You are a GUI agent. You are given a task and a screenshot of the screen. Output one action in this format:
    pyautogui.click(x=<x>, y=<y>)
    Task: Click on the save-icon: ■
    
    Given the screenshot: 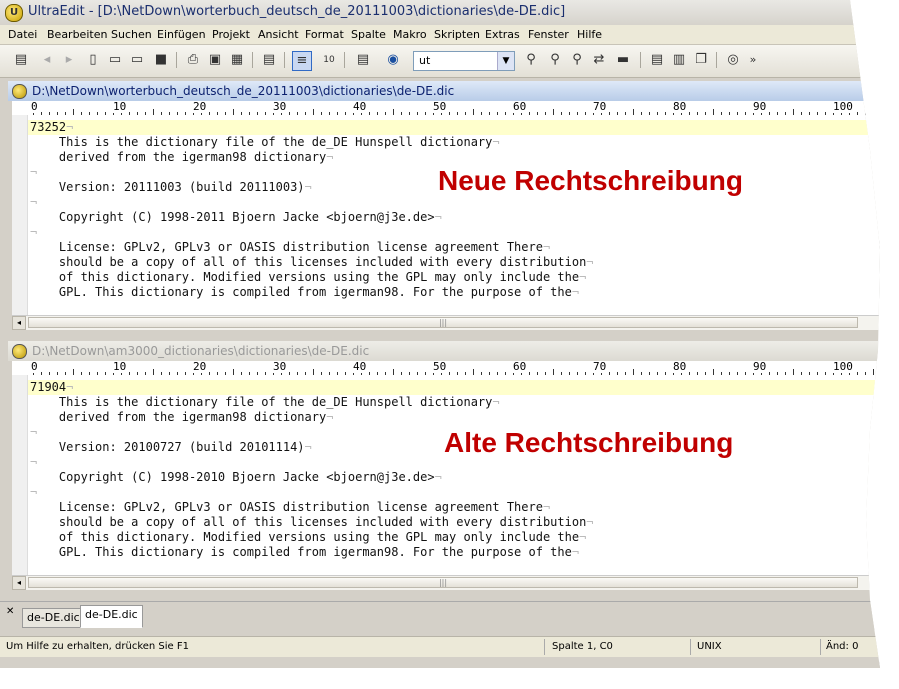 What is the action you would take?
    pyautogui.click(x=161, y=60)
    